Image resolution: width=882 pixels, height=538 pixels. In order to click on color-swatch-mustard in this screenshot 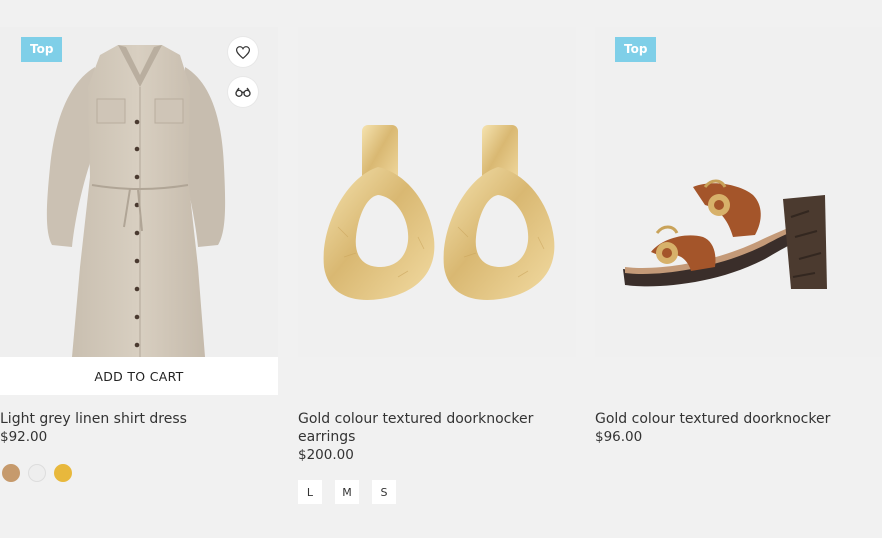, I will do `click(63, 473)`.